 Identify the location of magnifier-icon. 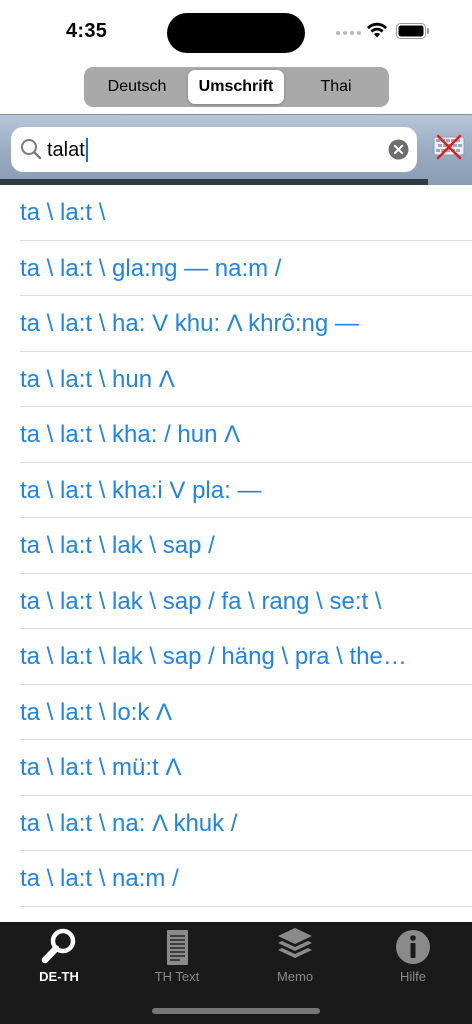
(58, 946).